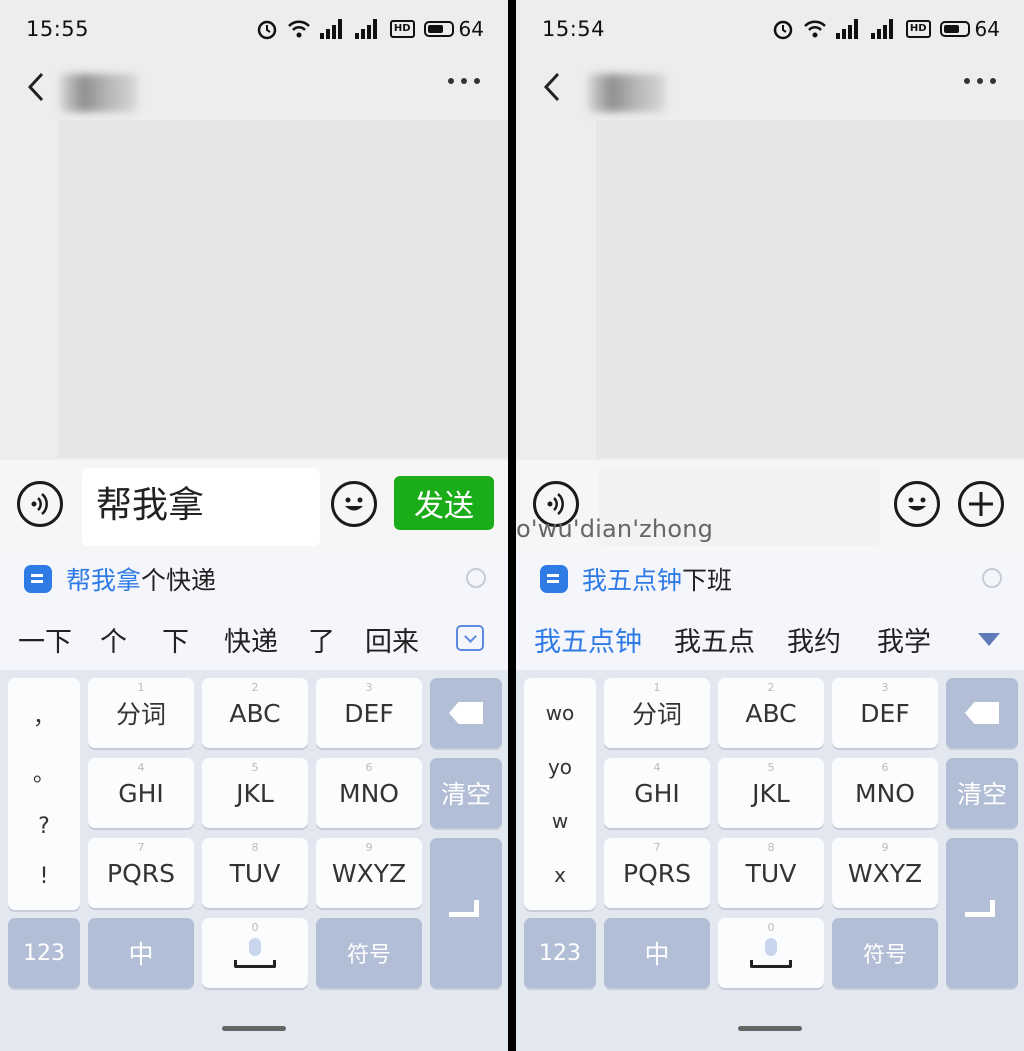 The image size is (1024, 1051). What do you see at coordinates (560, 713) in the screenshot?
I see `side-key: wo` at bounding box center [560, 713].